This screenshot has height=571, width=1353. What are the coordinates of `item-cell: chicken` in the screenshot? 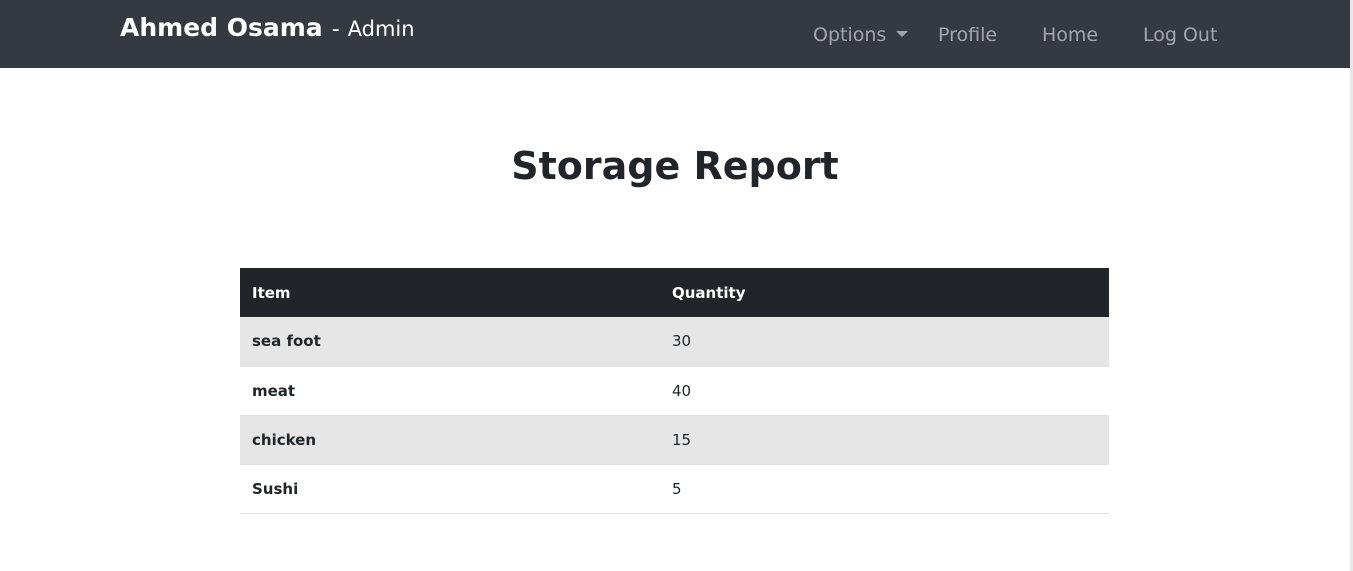 It's located at (450, 440).